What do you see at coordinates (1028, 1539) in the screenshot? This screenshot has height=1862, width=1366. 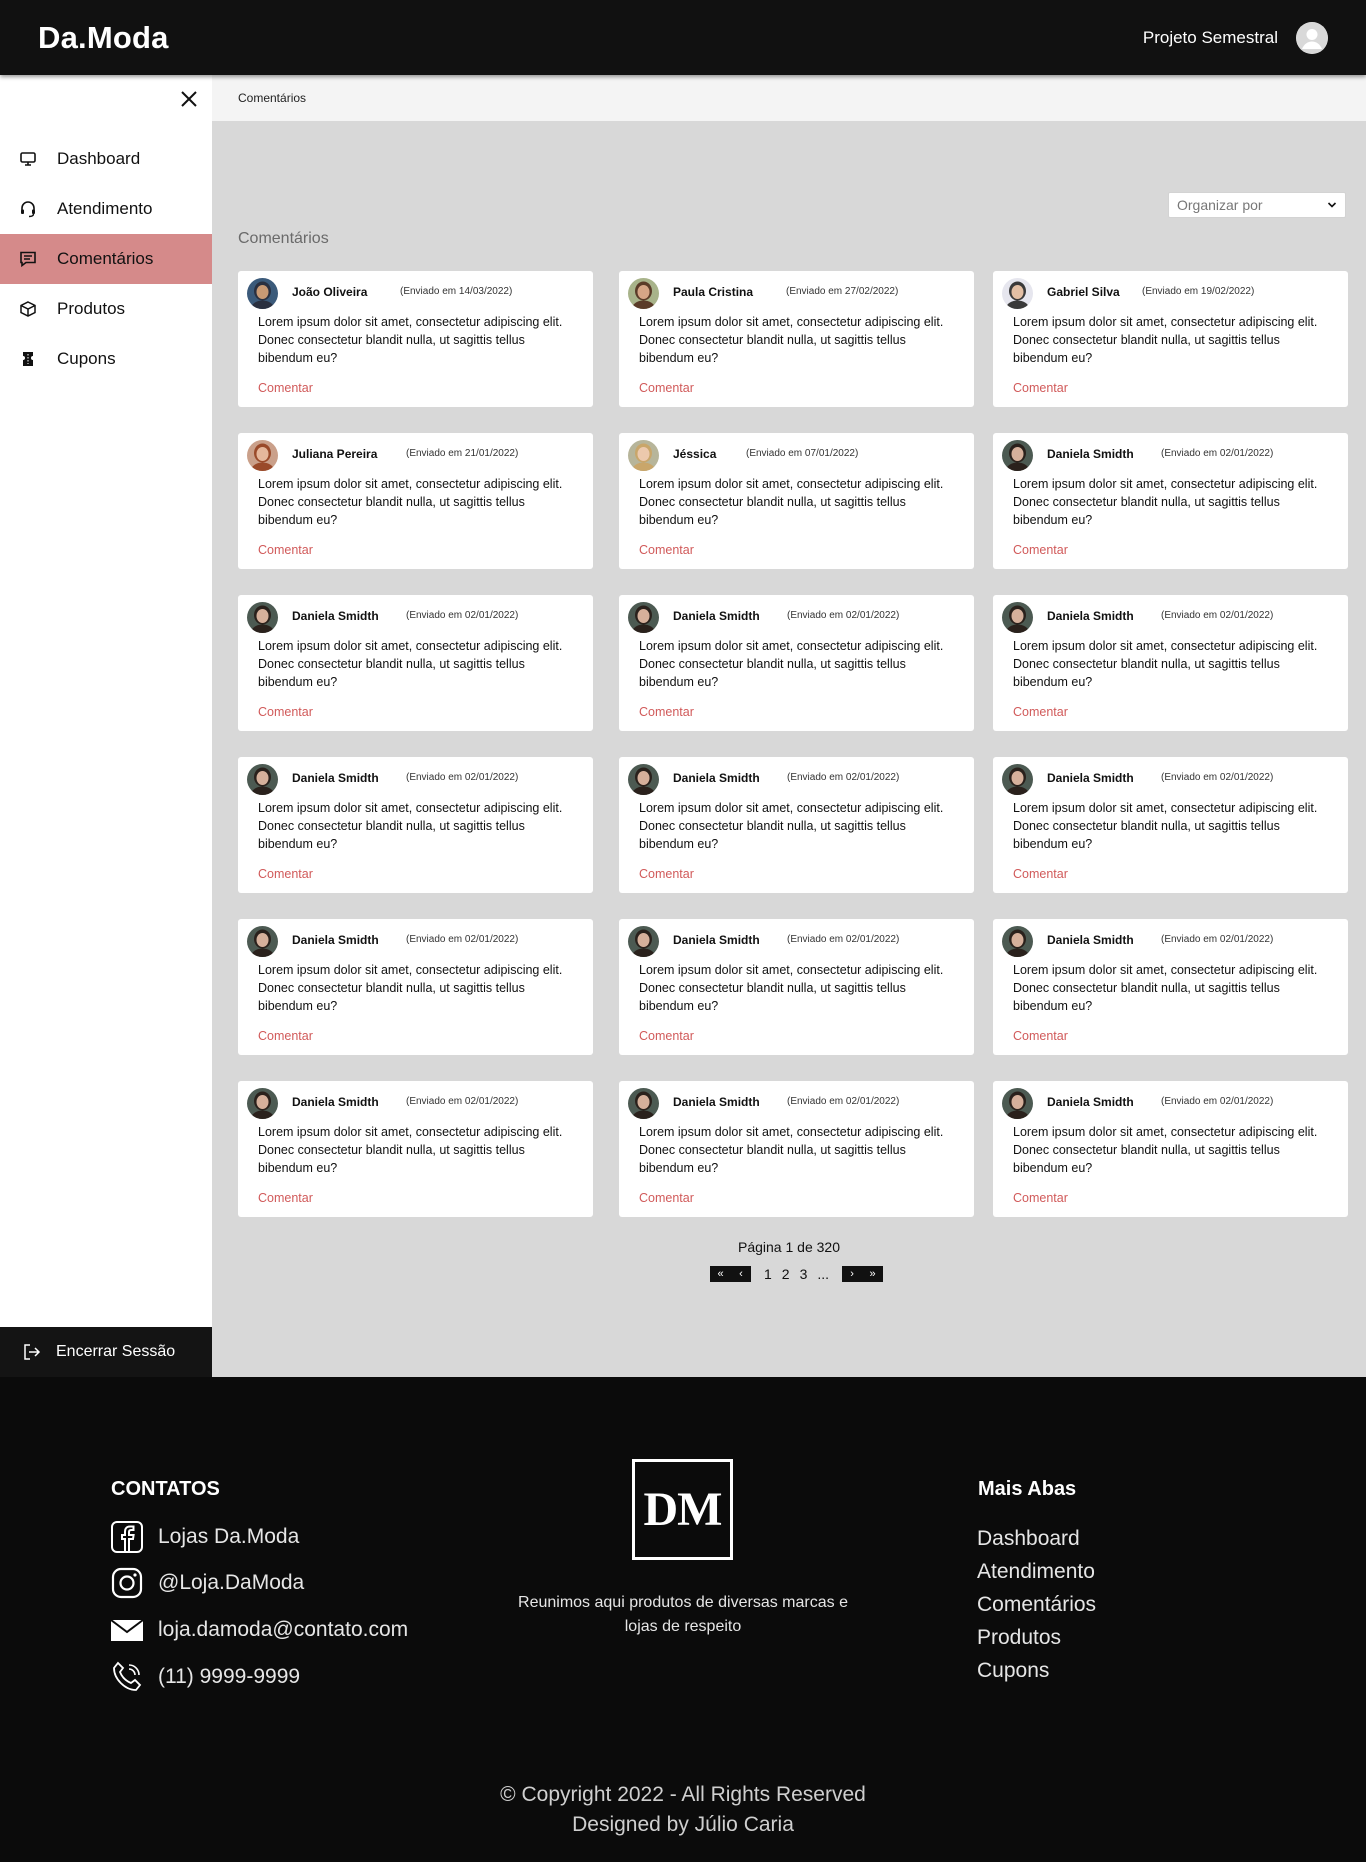 I see `footer-link-dashboard: Dashboard` at bounding box center [1028, 1539].